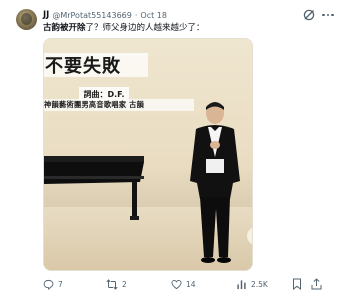  I want to click on video-title: 不要失敗, so click(83, 66).